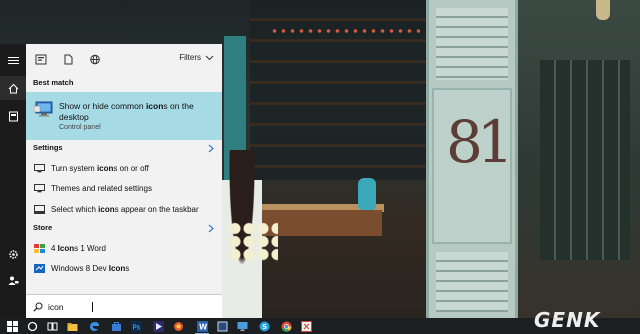 Image resolution: width=640 pixels, height=334 pixels. What do you see at coordinates (124, 248) in the screenshot?
I see `store-result-item: 4 Icons 1 Word` at bounding box center [124, 248].